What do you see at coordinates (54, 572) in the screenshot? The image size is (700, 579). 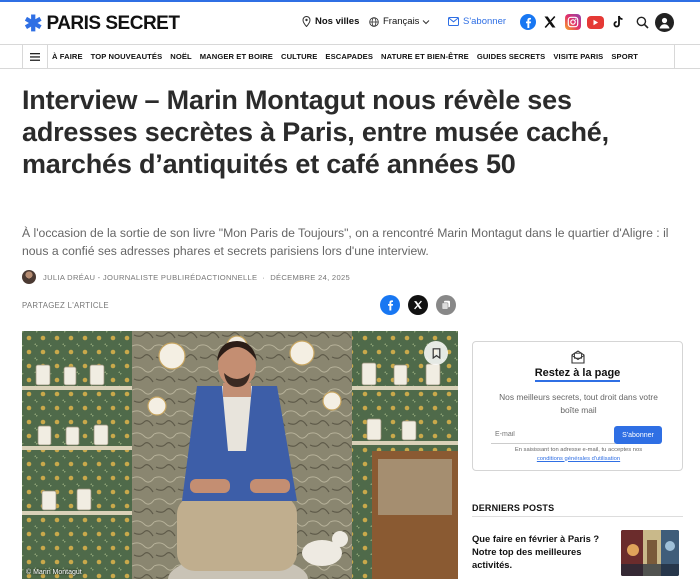 I see `photo-credit: © Marin Montagut` at bounding box center [54, 572].